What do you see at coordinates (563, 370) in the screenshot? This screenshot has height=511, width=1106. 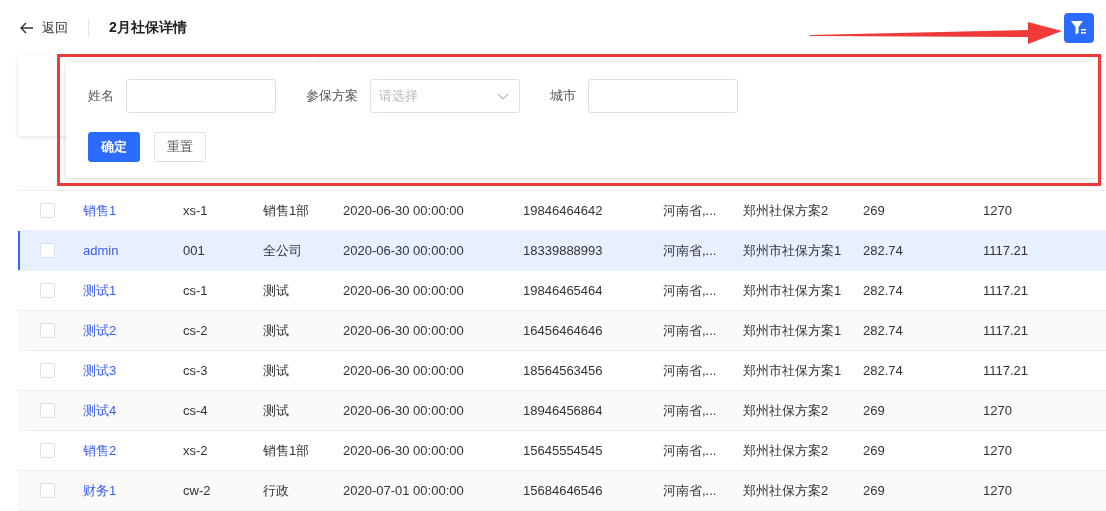 I see `table-cell: 18564563456` at bounding box center [563, 370].